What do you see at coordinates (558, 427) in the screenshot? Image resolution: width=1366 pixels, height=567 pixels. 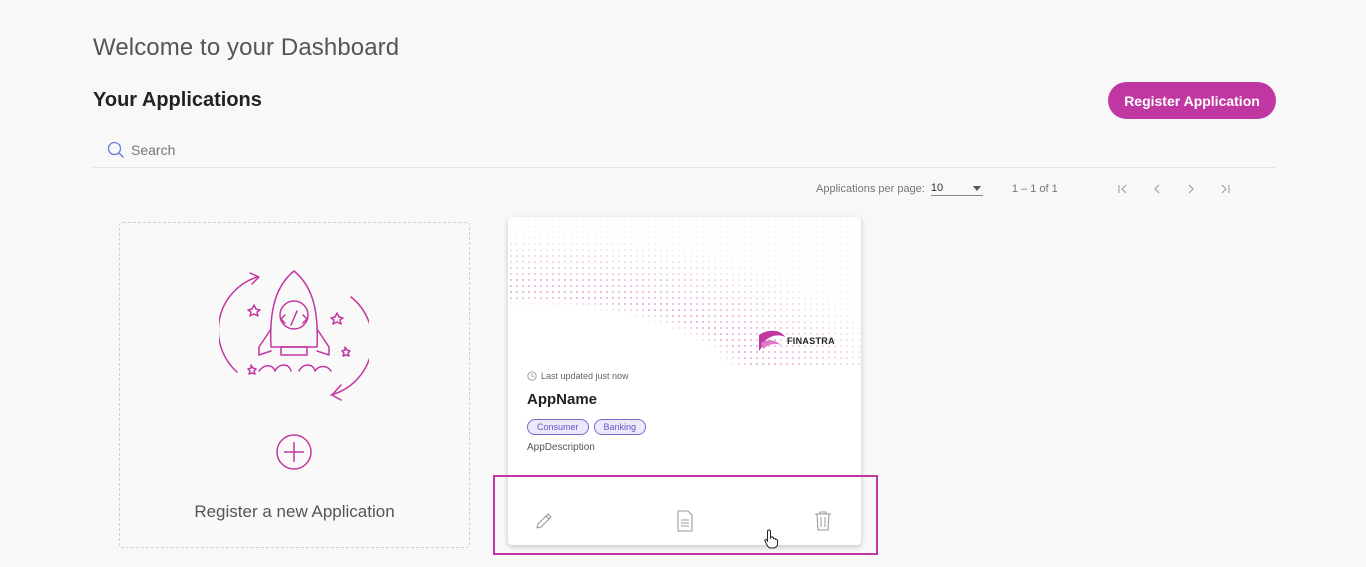 I see `tag-chip: Consumer` at bounding box center [558, 427].